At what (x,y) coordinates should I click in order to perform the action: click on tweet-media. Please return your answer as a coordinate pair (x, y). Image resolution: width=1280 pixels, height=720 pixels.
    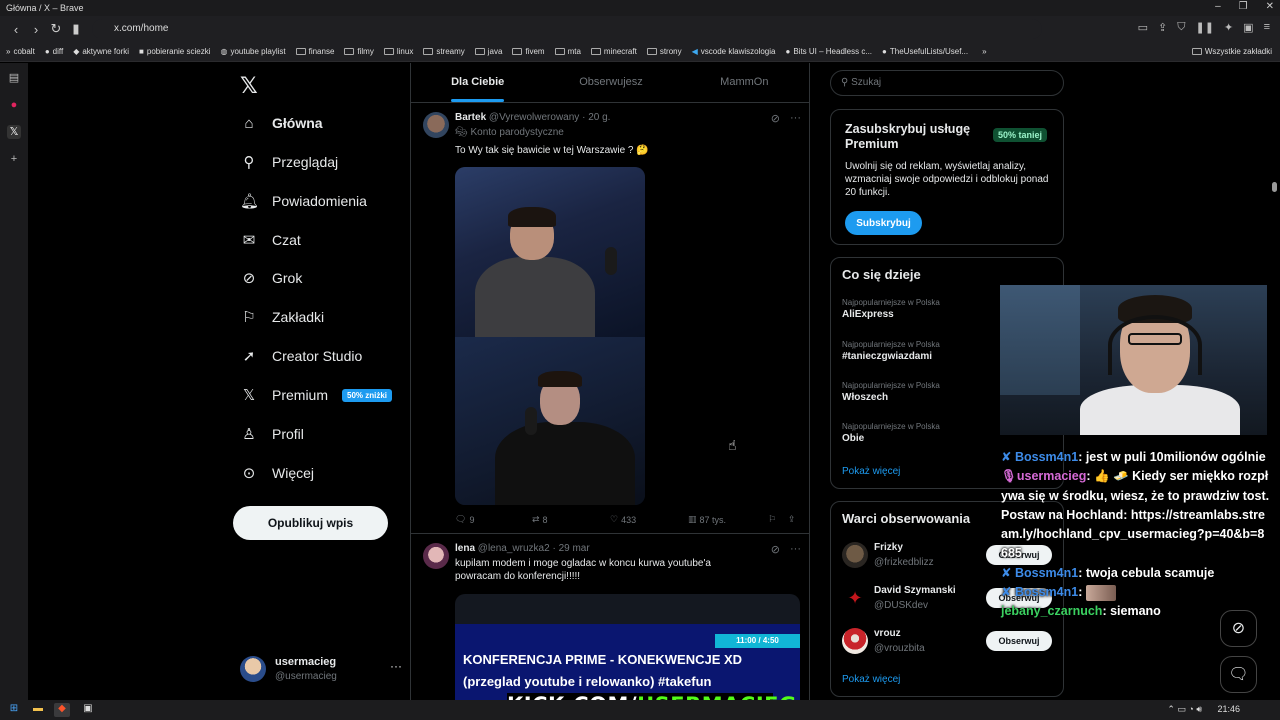
    Looking at the image, I should click on (550, 336).